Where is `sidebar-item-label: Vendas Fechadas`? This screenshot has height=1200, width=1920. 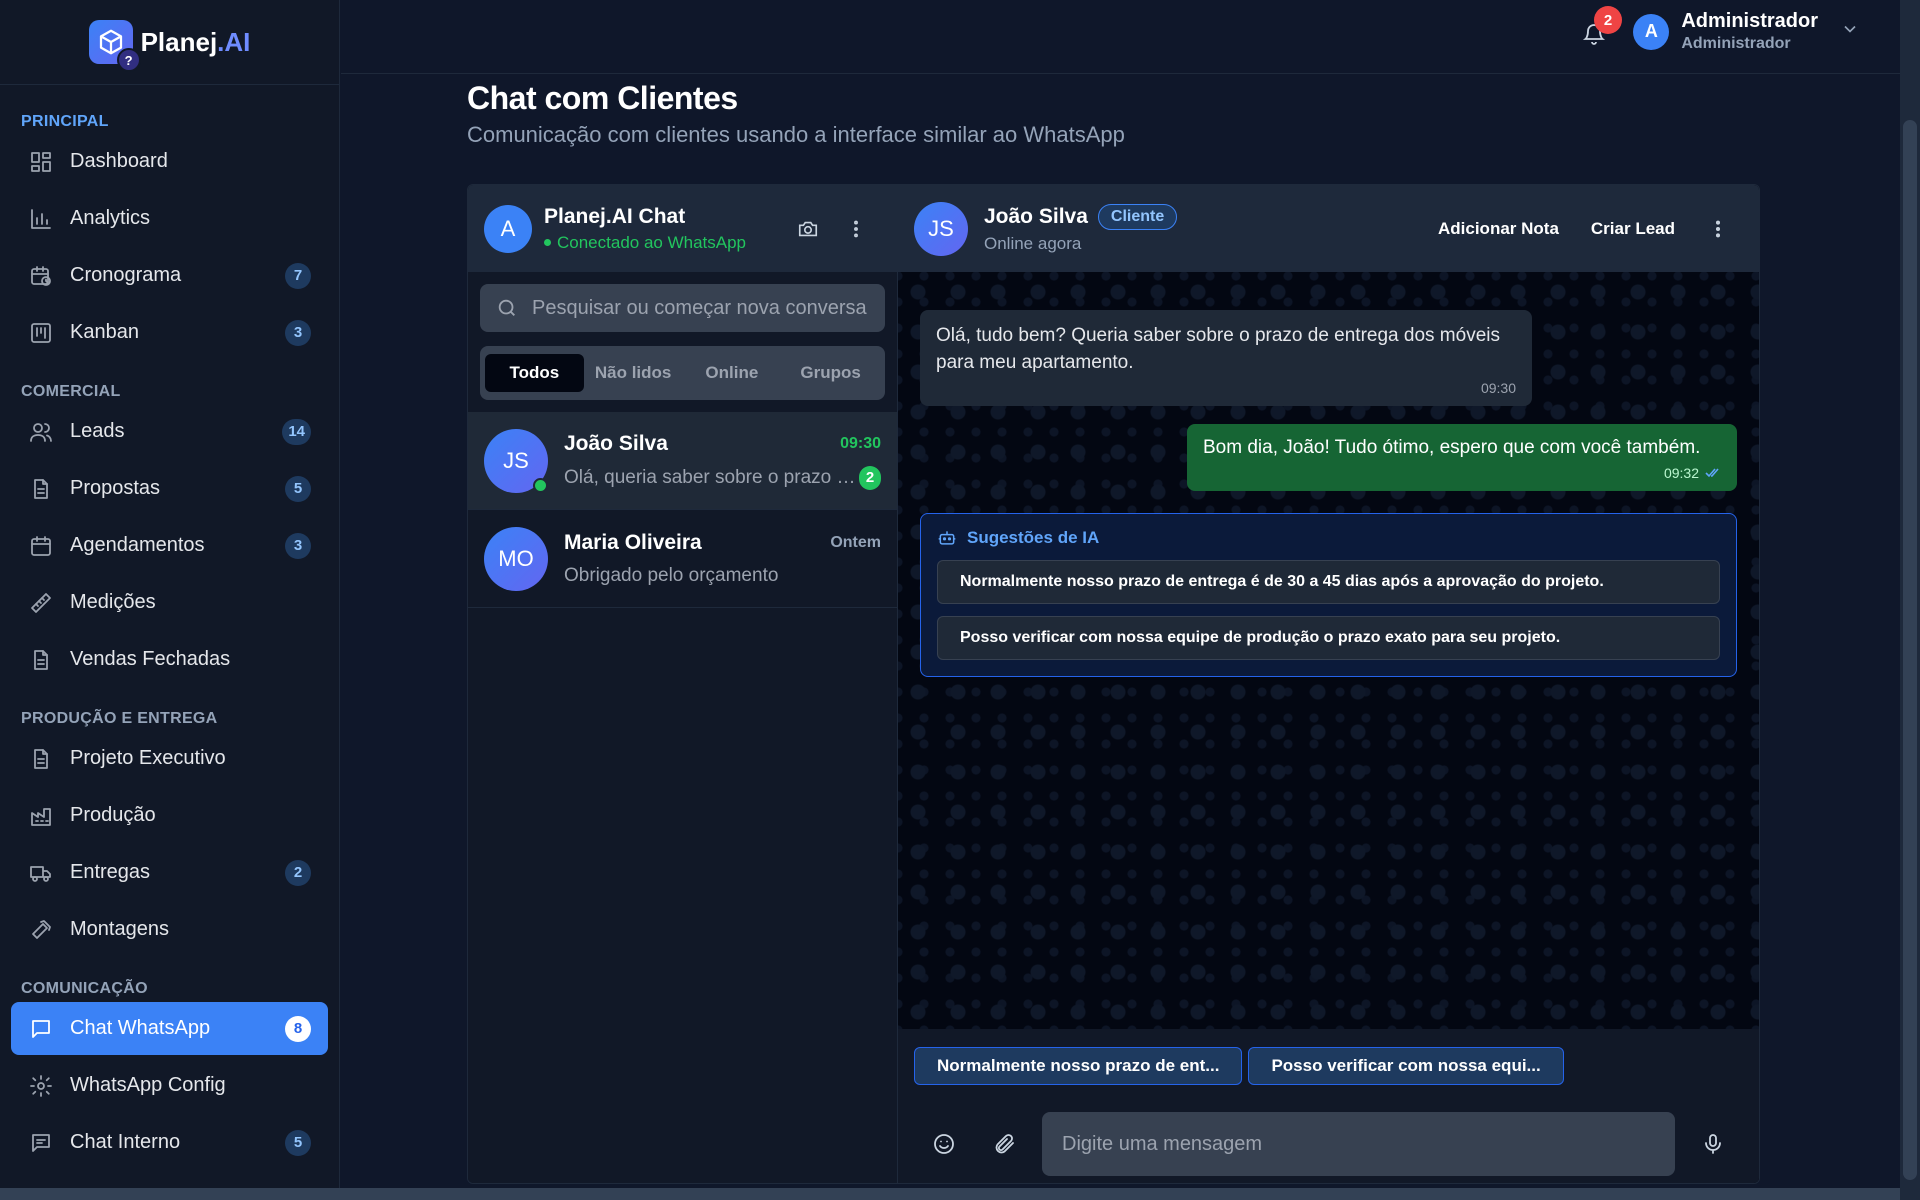
sidebar-item-label: Vendas Fechadas is located at coordinates (150, 659).